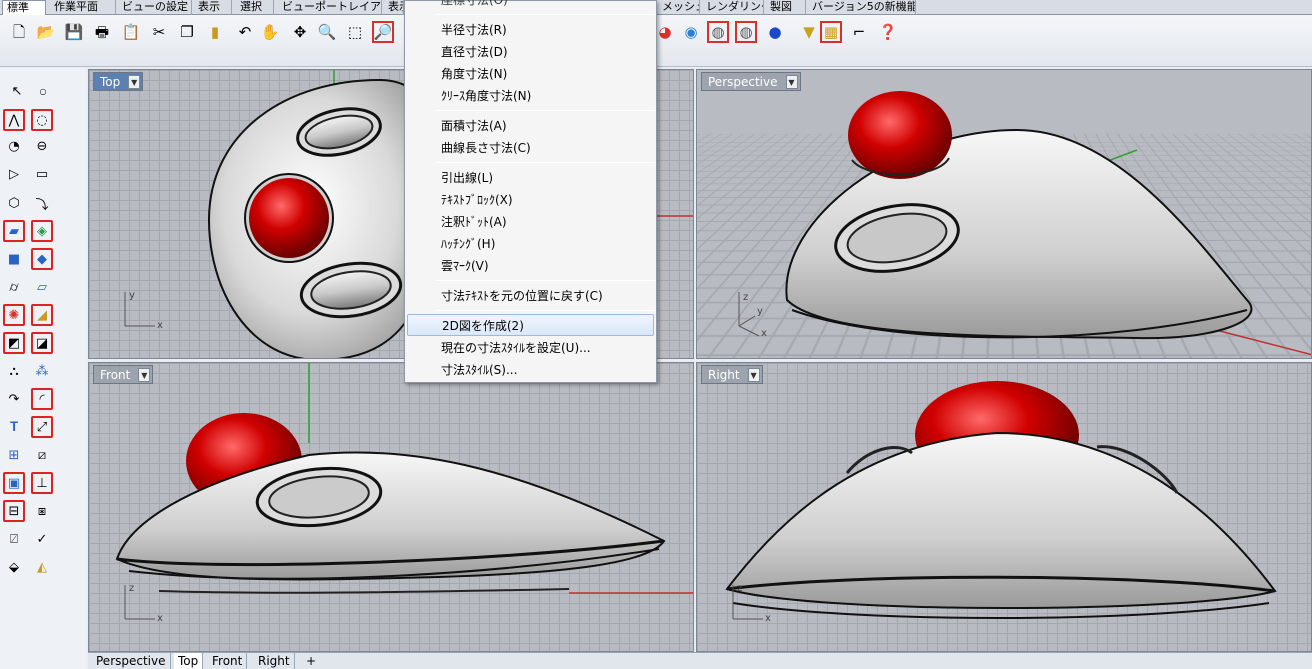 Image resolution: width=1312 pixels, height=669 pixels. What do you see at coordinates (14, 455) in the screenshot?
I see `array-icon: ⊞` at bounding box center [14, 455].